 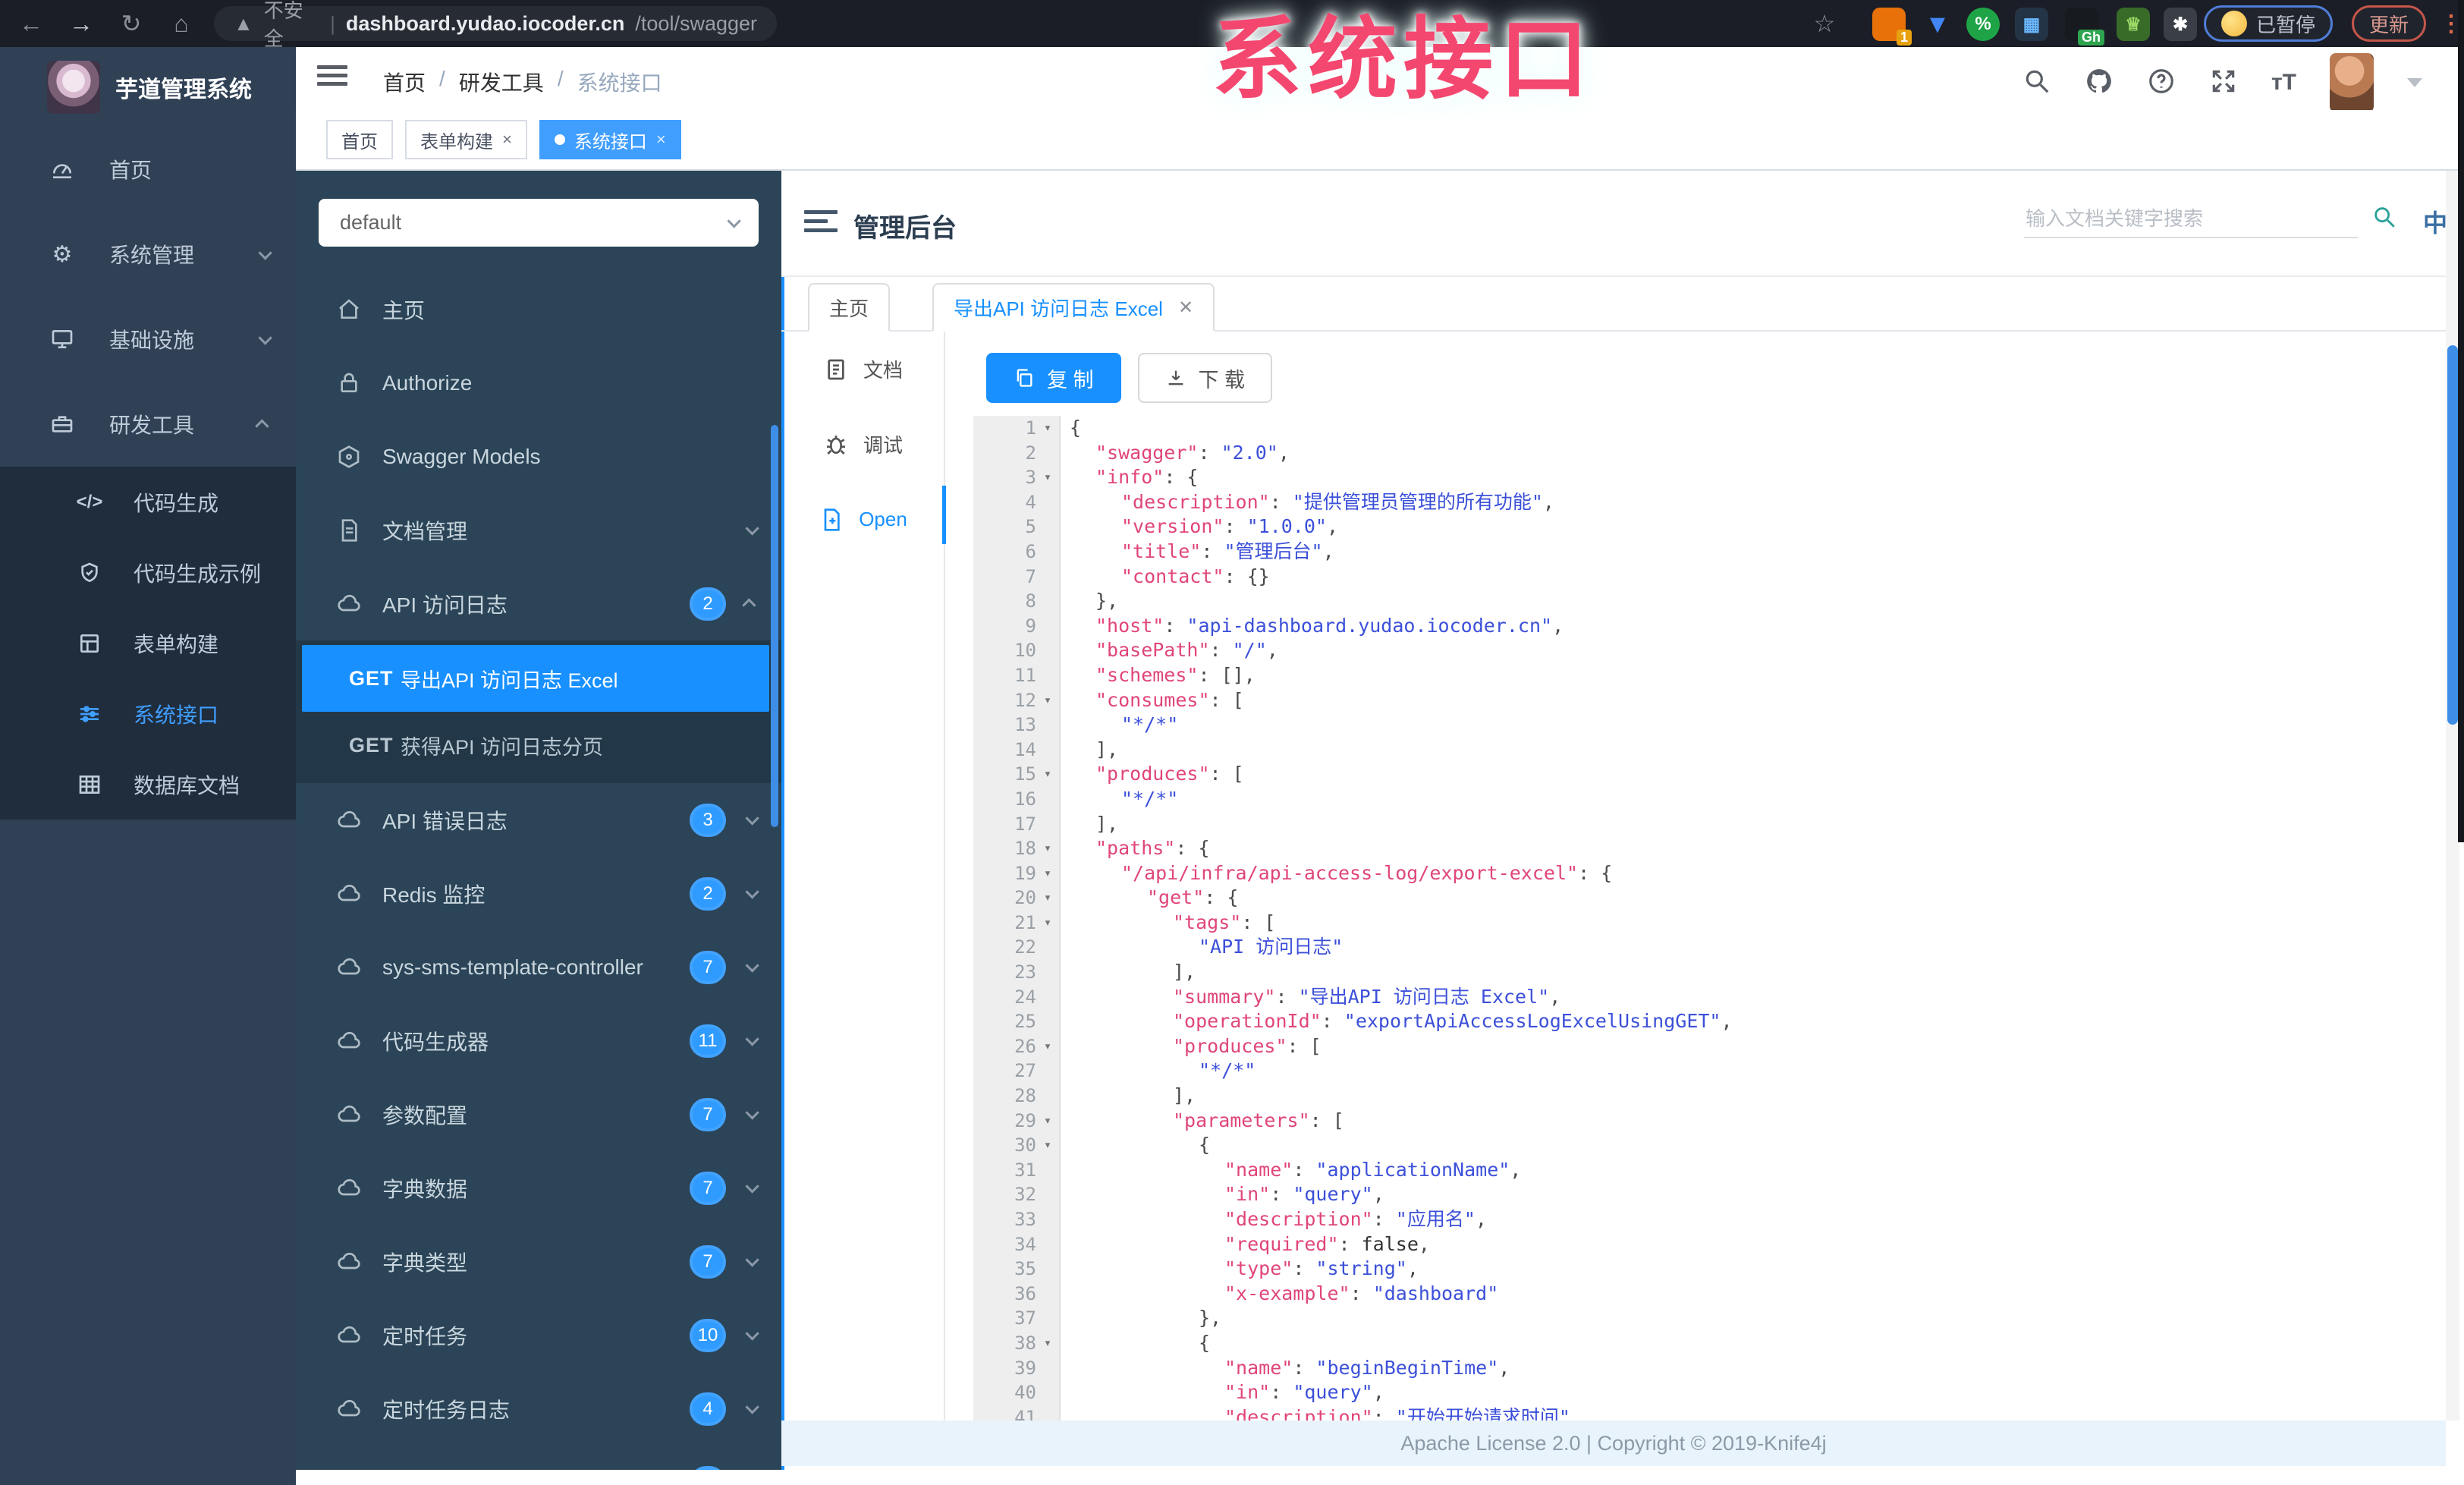 I want to click on browser-update-button: 更新, so click(x=2389, y=23).